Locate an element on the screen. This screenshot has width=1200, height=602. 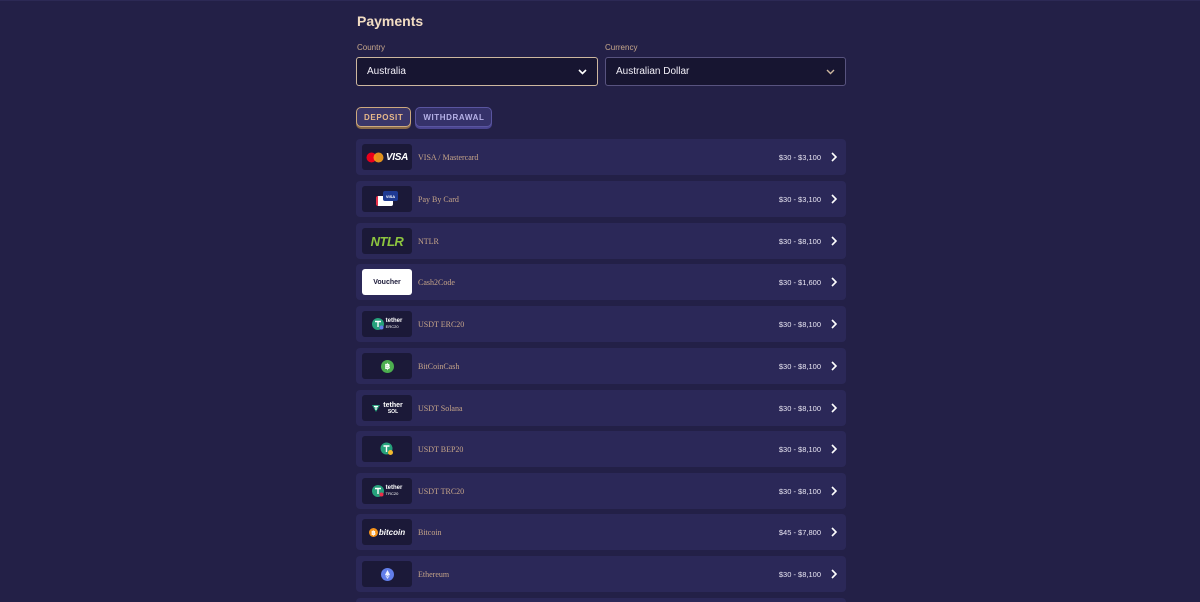
bitcoin-logo: ฿ bitcoin is located at coordinates (387, 532).